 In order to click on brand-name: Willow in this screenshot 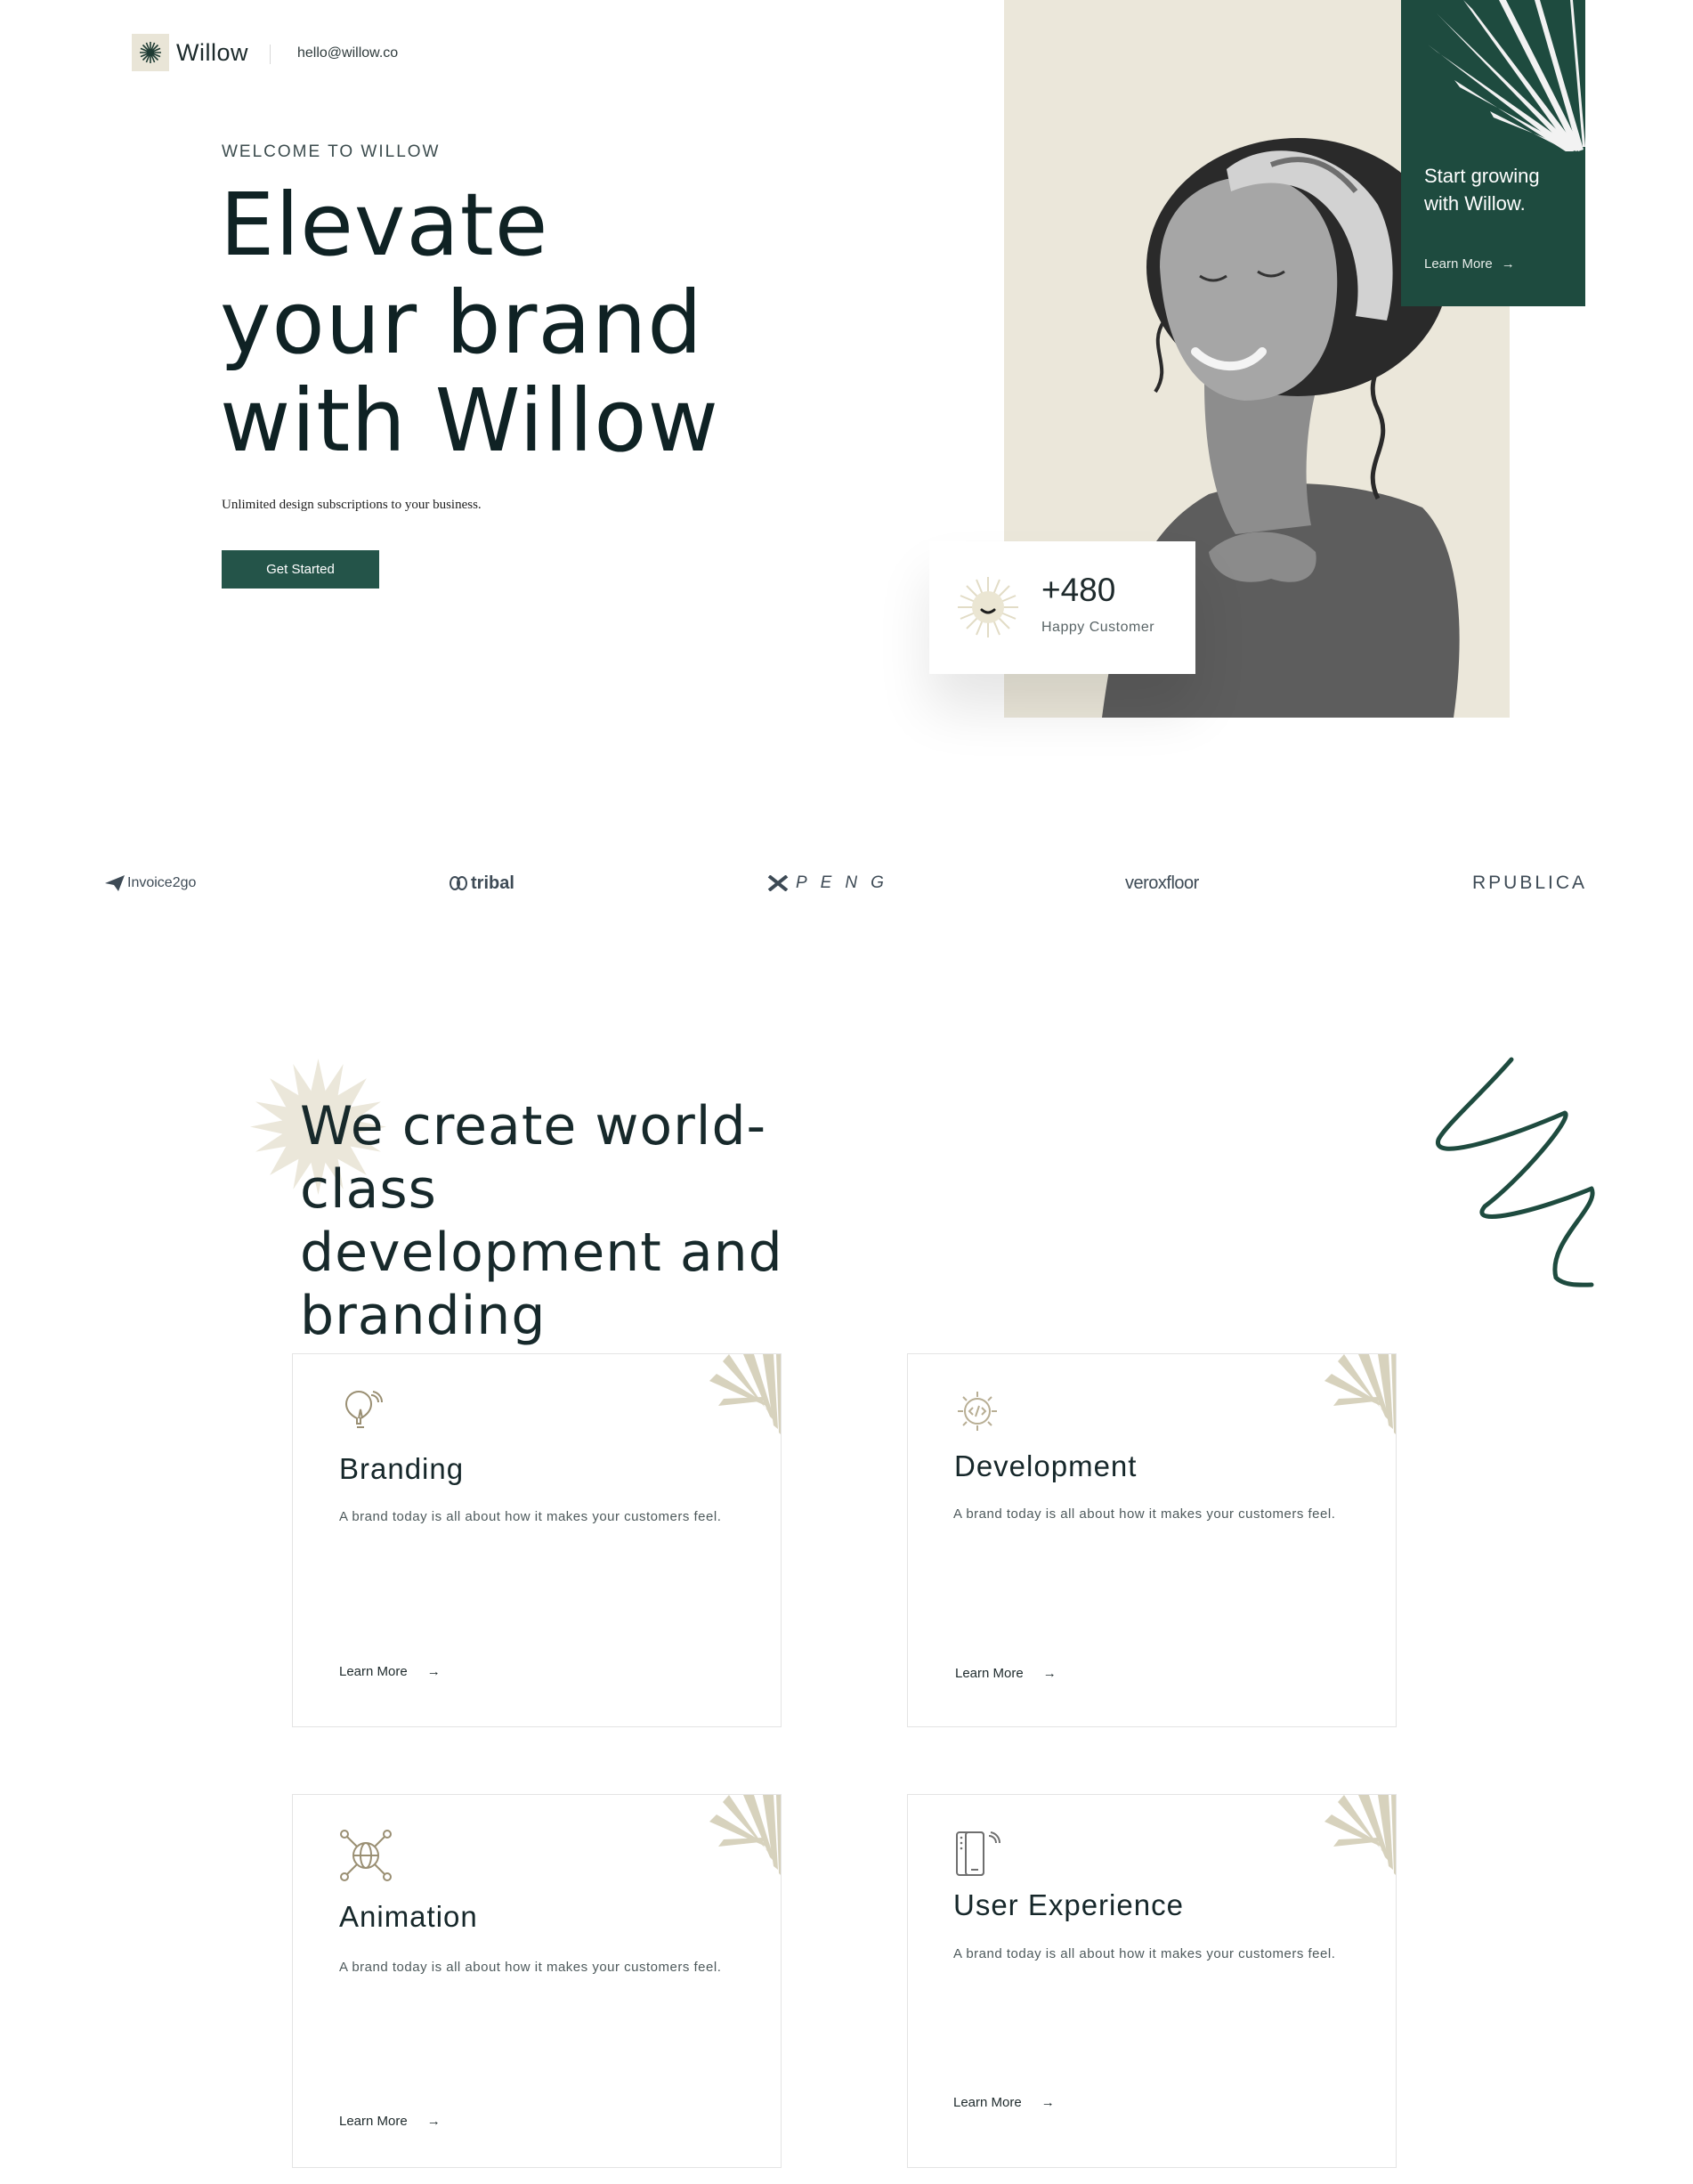, I will do `click(212, 53)`.